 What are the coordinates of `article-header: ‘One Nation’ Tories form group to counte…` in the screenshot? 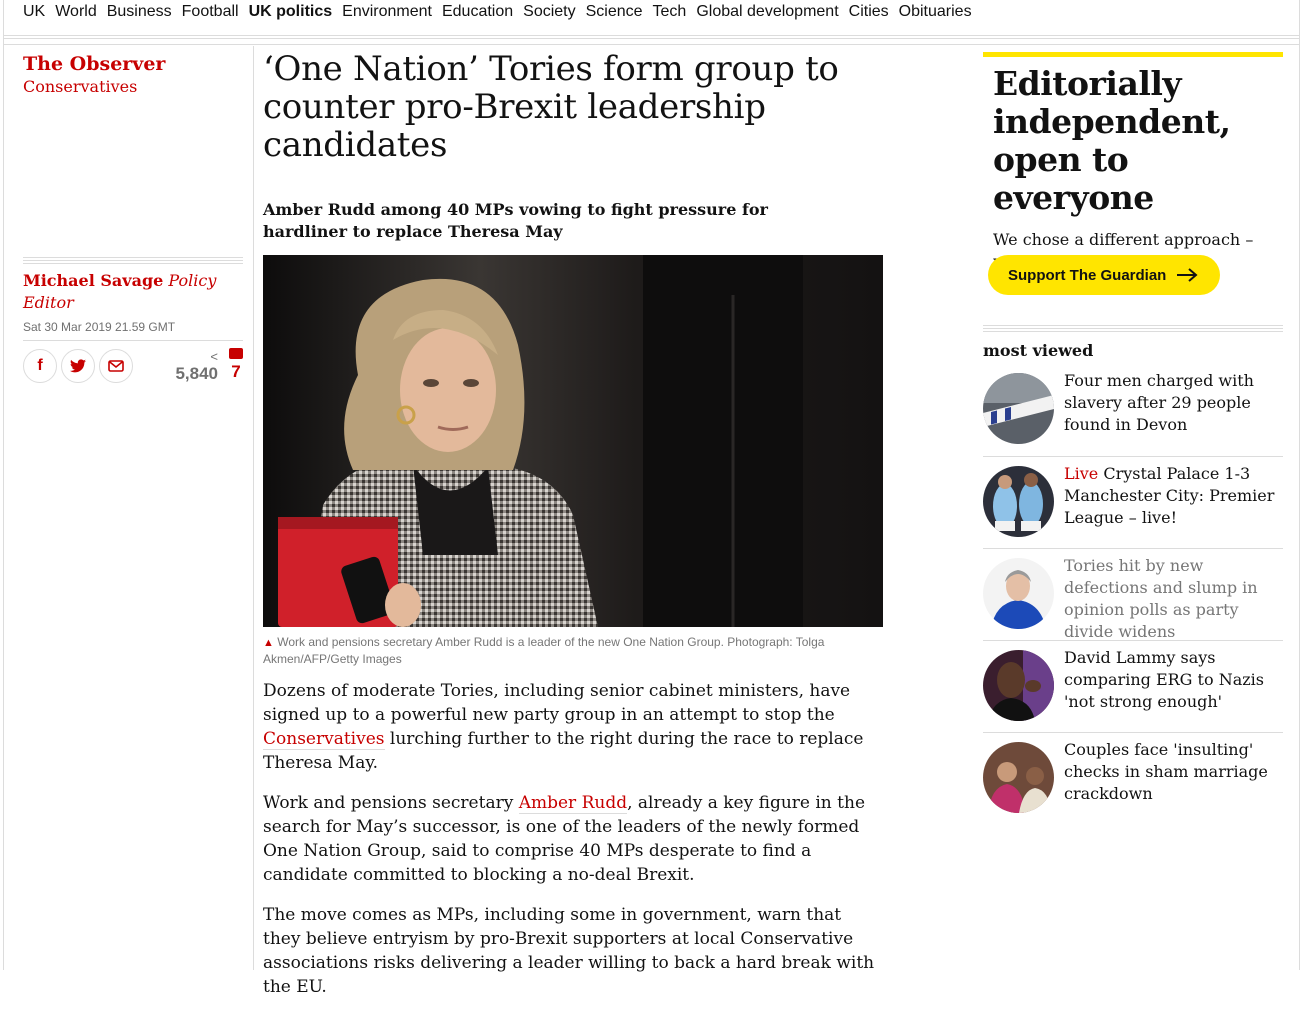 It's located at (573, 107).